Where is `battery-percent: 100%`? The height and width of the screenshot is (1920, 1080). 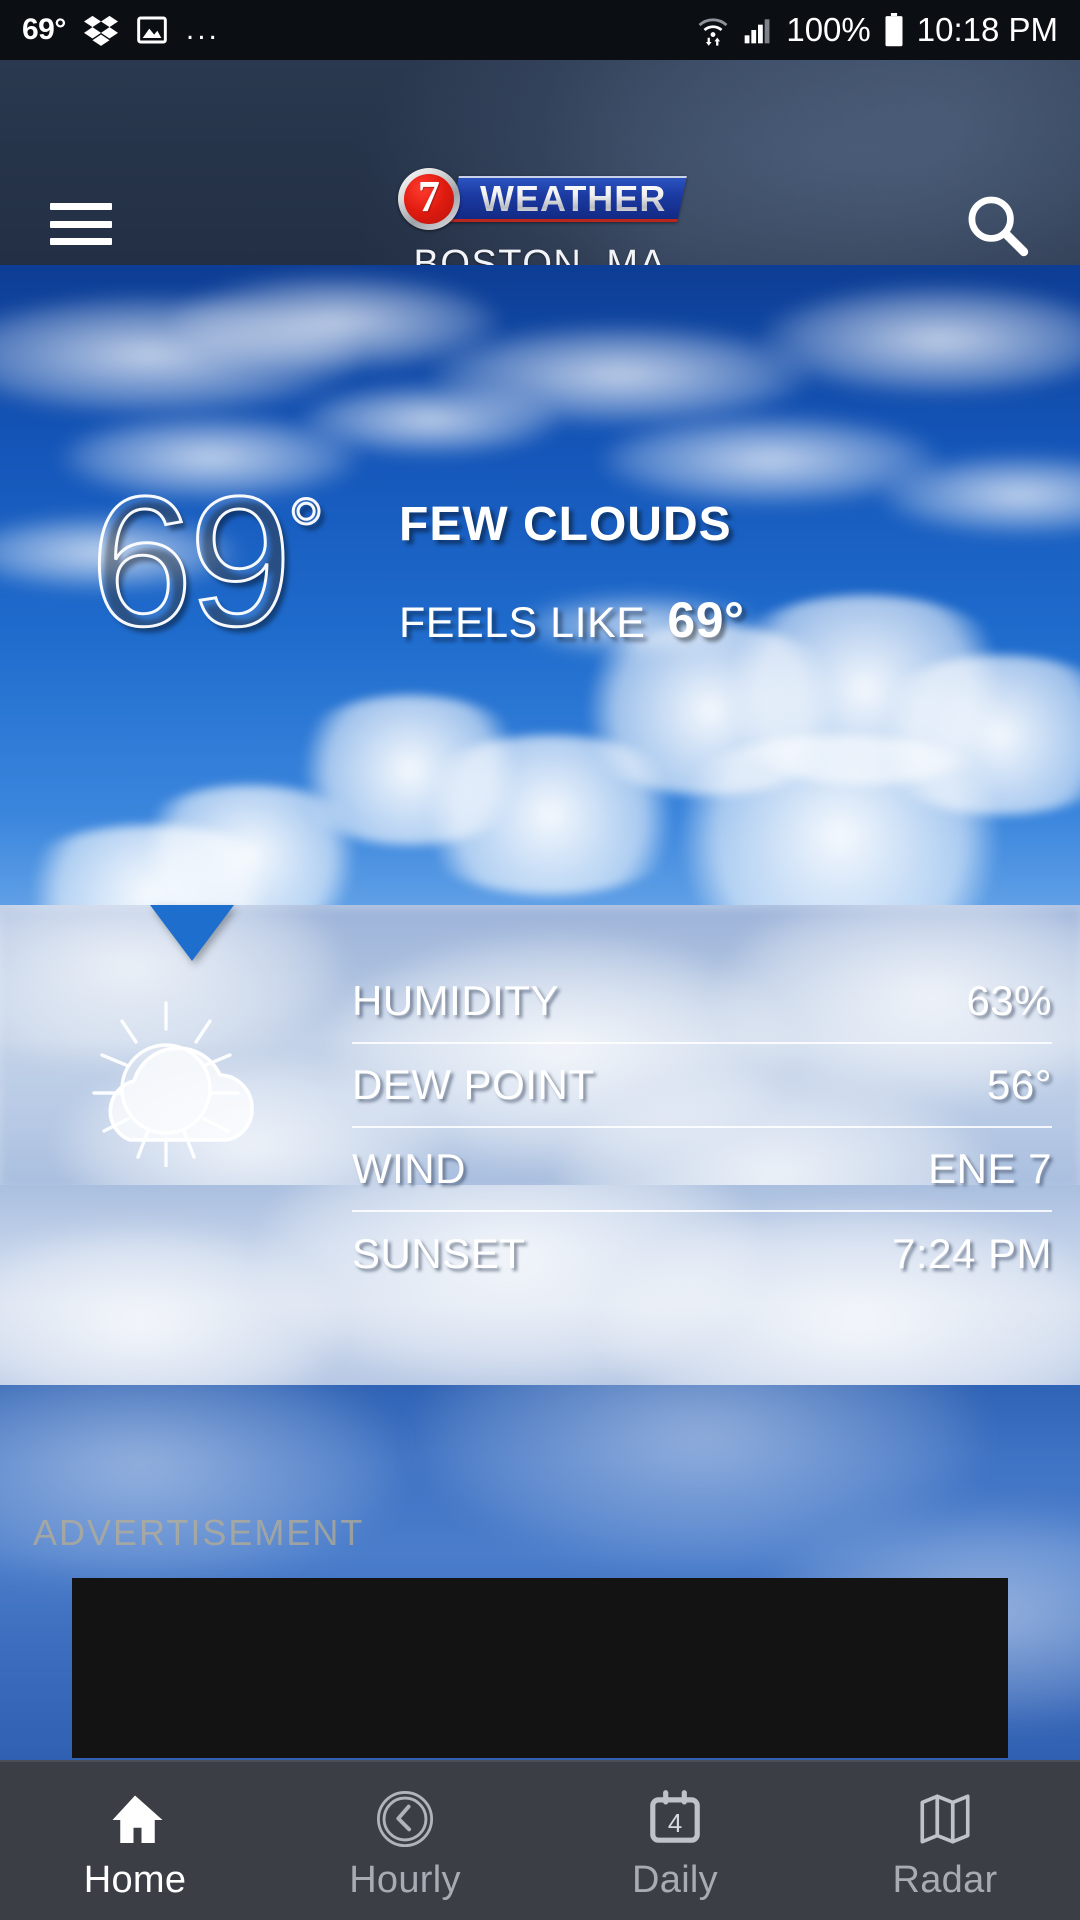 battery-percent: 100% is located at coordinates (828, 29).